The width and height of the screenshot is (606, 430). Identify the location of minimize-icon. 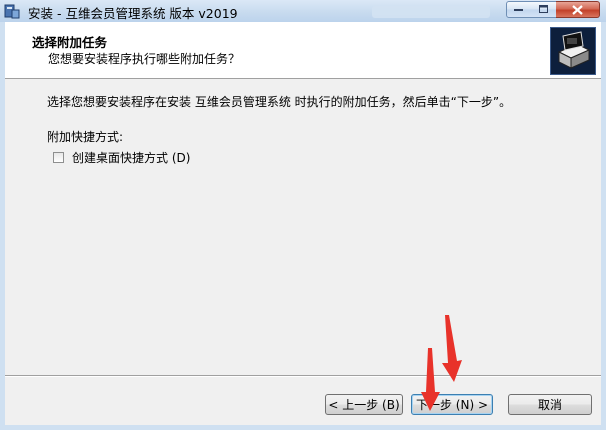
(518, 9).